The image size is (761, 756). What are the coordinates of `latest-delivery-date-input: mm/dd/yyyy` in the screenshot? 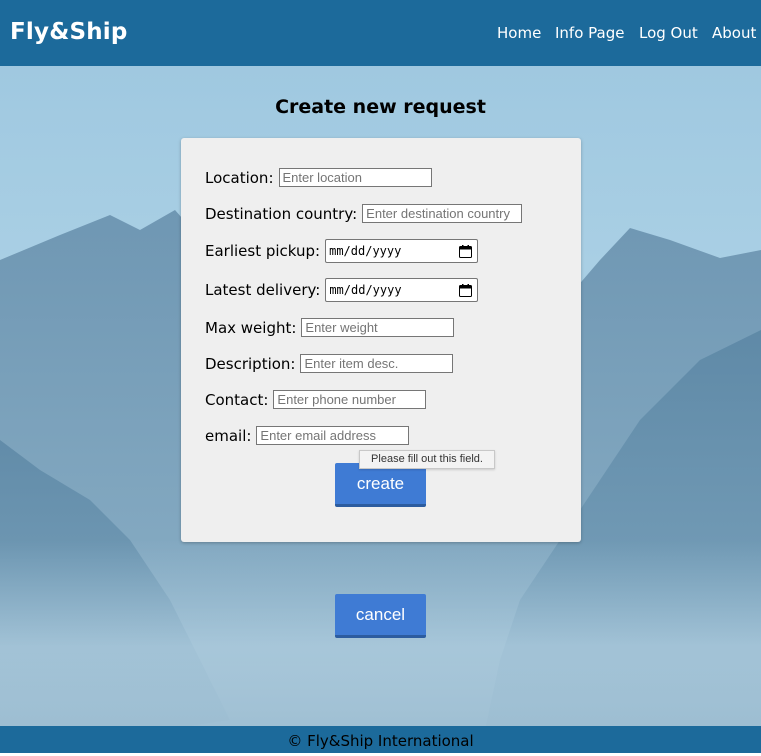 It's located at (402, 290).